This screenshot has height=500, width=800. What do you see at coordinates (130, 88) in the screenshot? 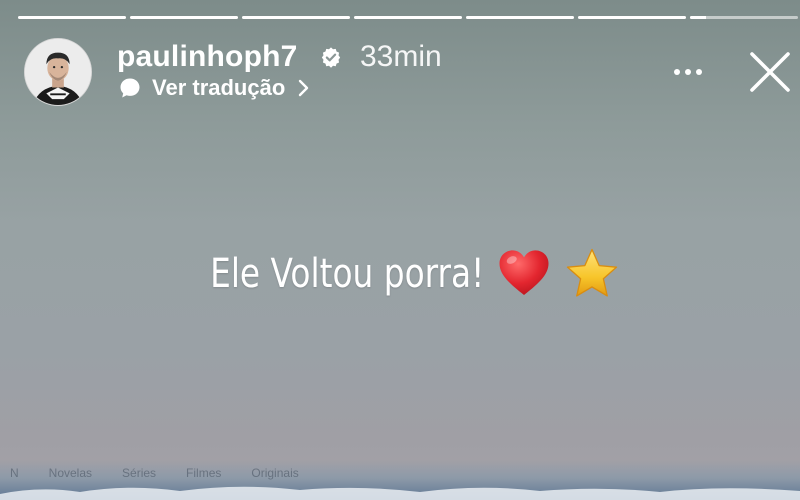
I see `chat-bubble-icon` at bounding box center [130, 88].